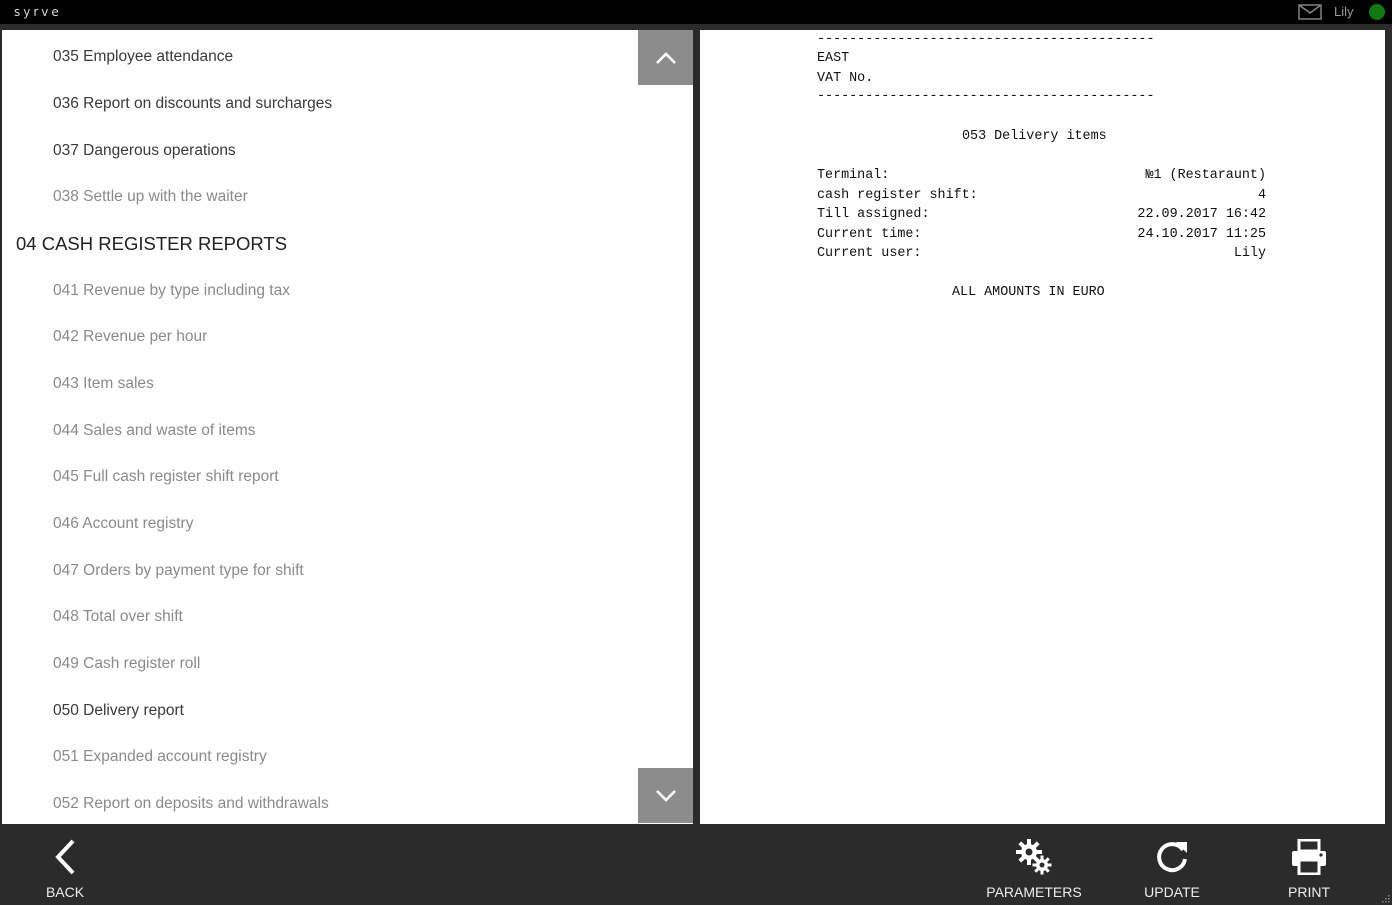  What do you see at coordinates (1344, 11) in the screenshot?
I see `current-user-name: Lily` at bounding box center [1344, 11].